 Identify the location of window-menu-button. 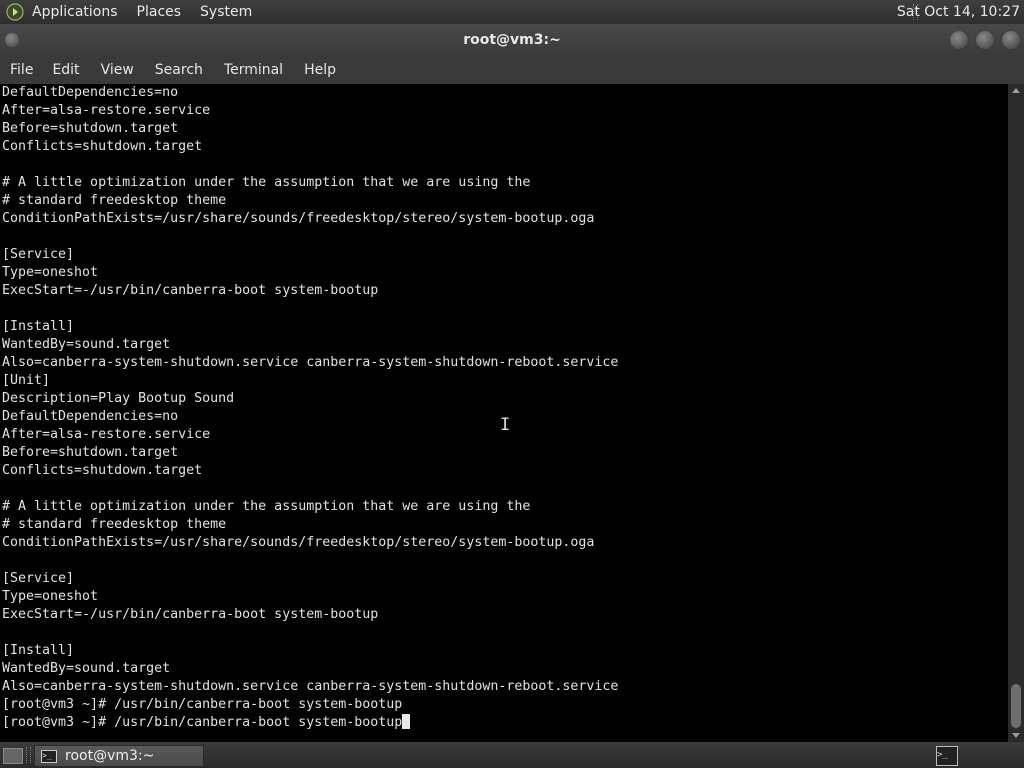
(12, 40).